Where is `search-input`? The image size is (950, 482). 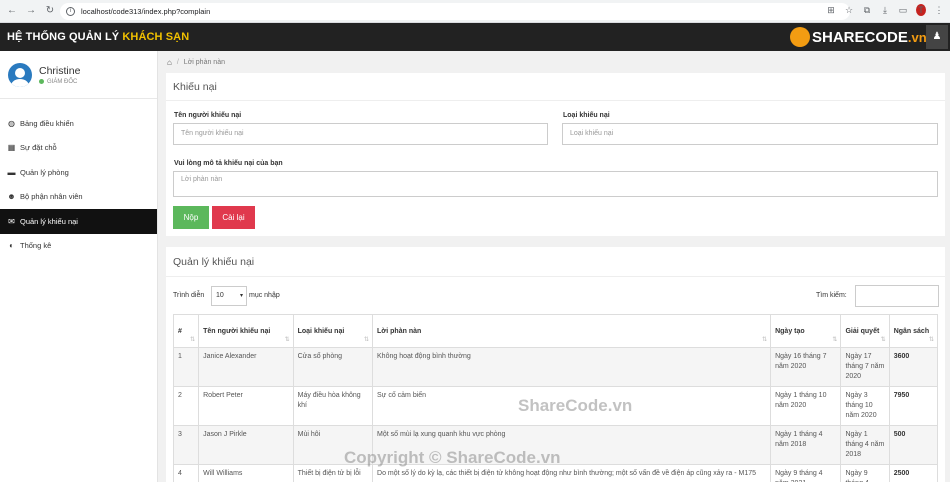
search-input is located at coordinates (897, 296).